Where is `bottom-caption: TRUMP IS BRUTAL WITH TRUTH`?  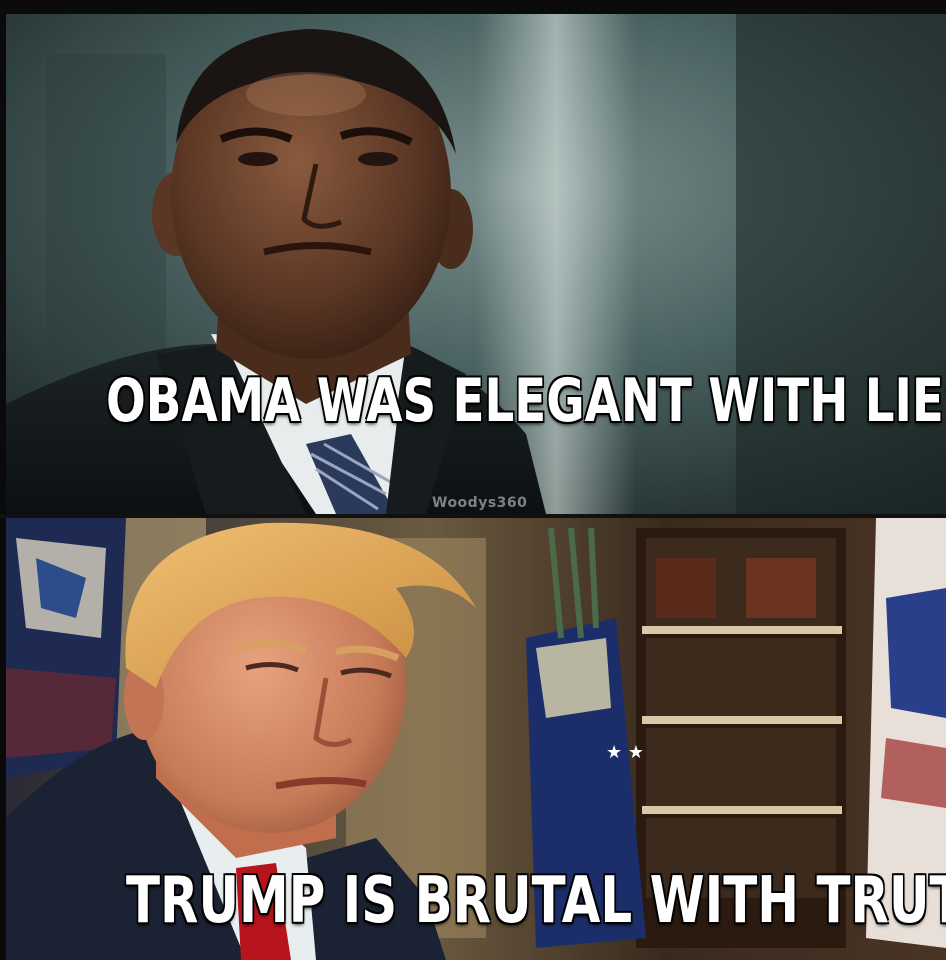
bottom-caption: TRUMP IS BRUTAL WITH TRUTH is located at coordinates (536, 901).